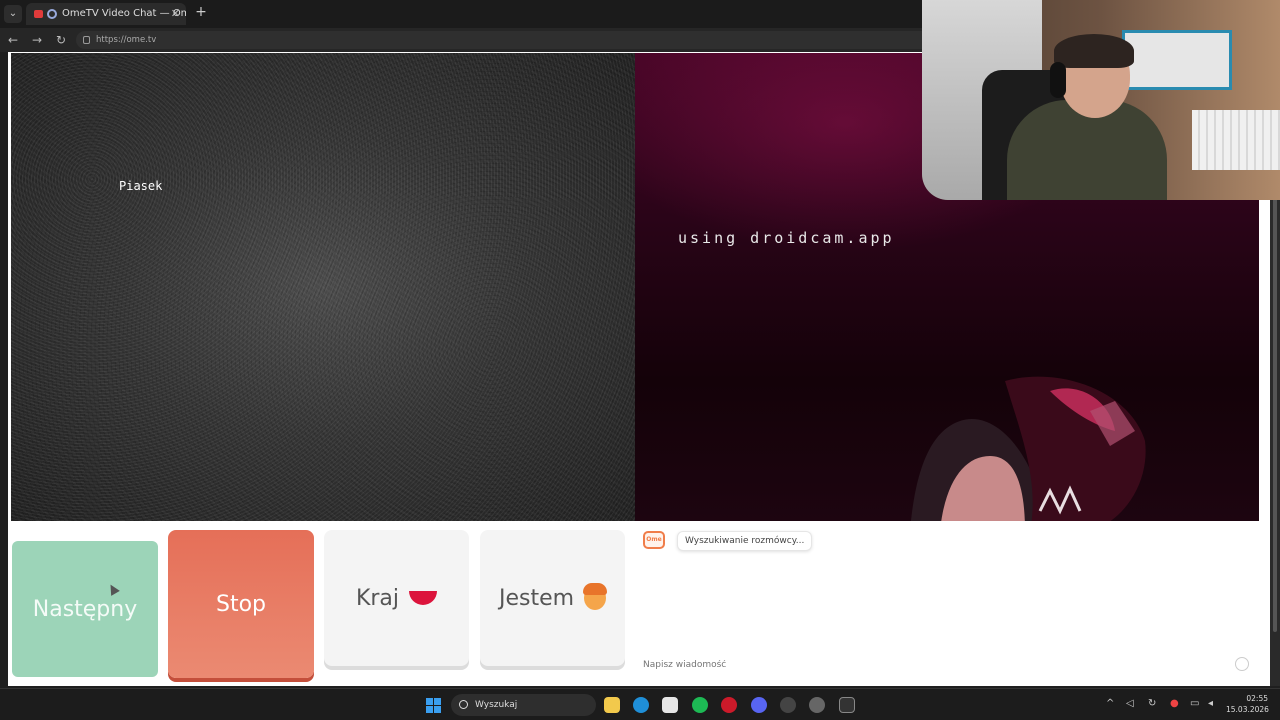 This screenshot has height=720, width=1280. Describe the element at coordinates (759, 705) in the screenshot. I see `discord-icon` at that location.